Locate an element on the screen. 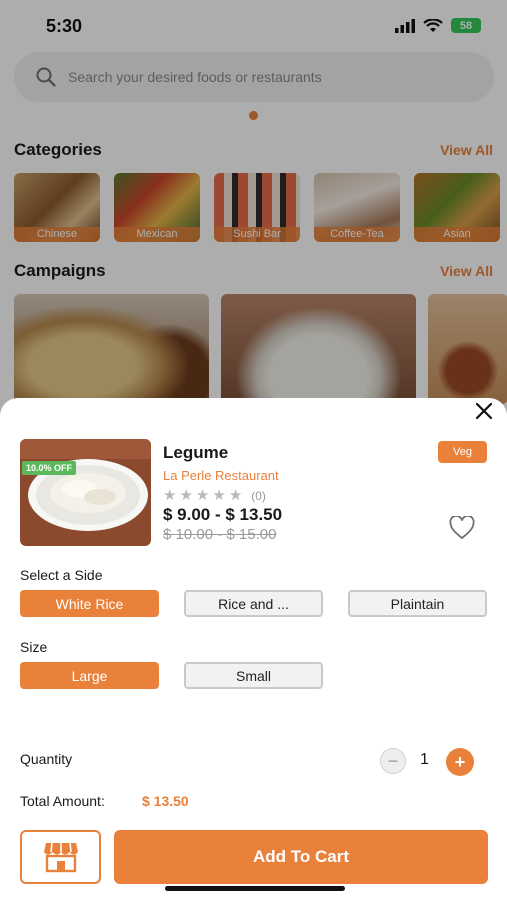  discount-badge: 10.0% OFF is located at coordinates (49, 468).